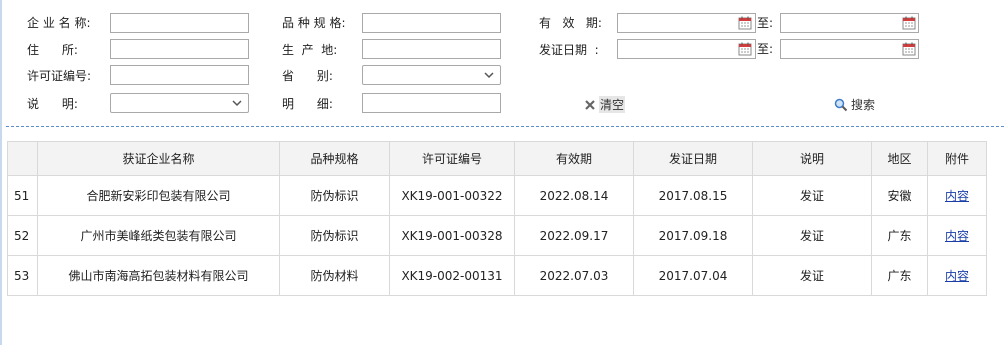 The width and height of the screenshot is (1008, 345). I want to click on license-no-cell: XK19-001-00328, so click(452, 235).